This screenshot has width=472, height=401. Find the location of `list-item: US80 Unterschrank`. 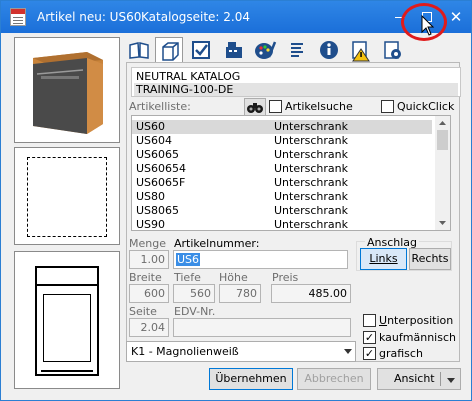

list-item: US80 Unterschrank is located at coordinates (282, 197).